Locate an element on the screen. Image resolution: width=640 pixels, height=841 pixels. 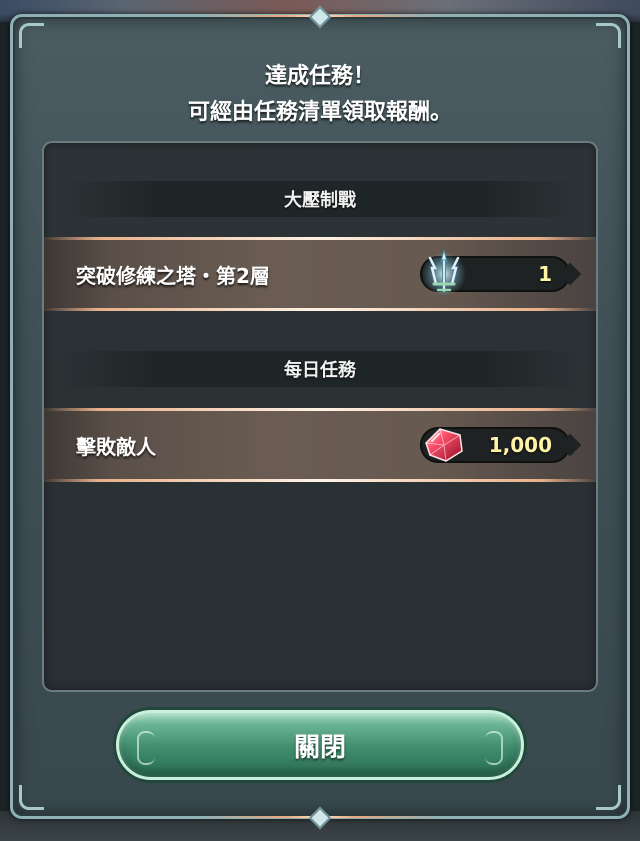
close-button: 關閉 is located at coordinates (320, 745).